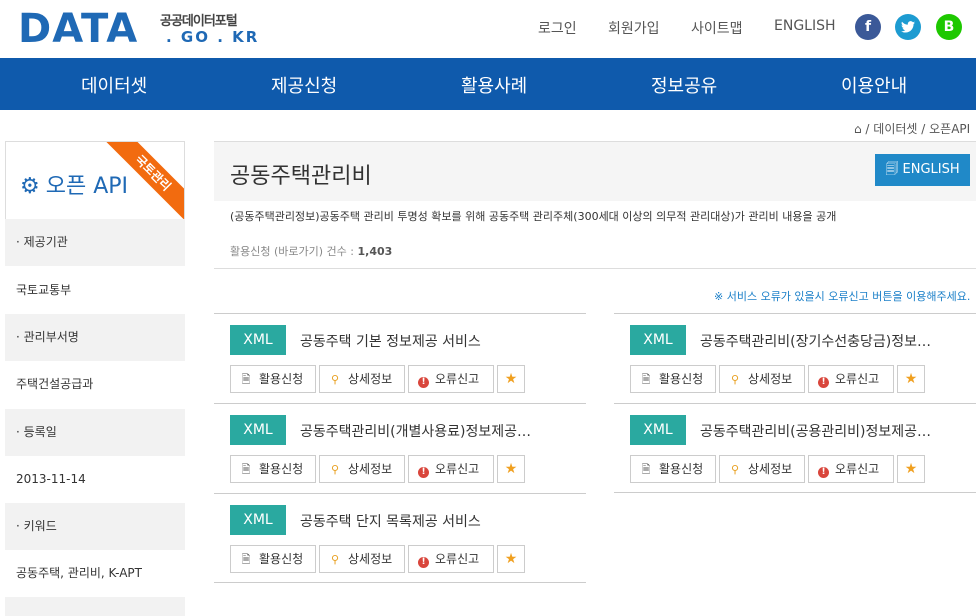 The height and width of the screenshot is (616, 976). Describe the element at coordinates (301, 176) in the screenshot. I see `page-title: 공동주택관리비` at that location.